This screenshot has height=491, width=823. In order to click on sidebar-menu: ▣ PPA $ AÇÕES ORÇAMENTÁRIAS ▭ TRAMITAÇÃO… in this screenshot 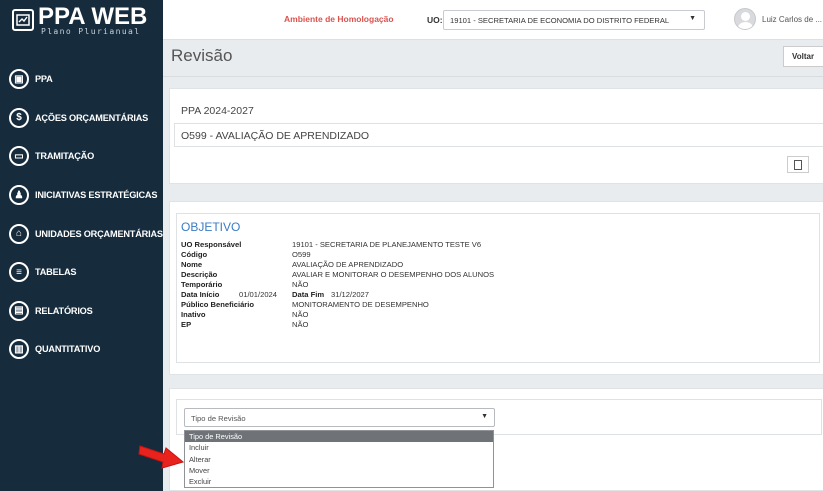, I will do `click(81, 214)`.